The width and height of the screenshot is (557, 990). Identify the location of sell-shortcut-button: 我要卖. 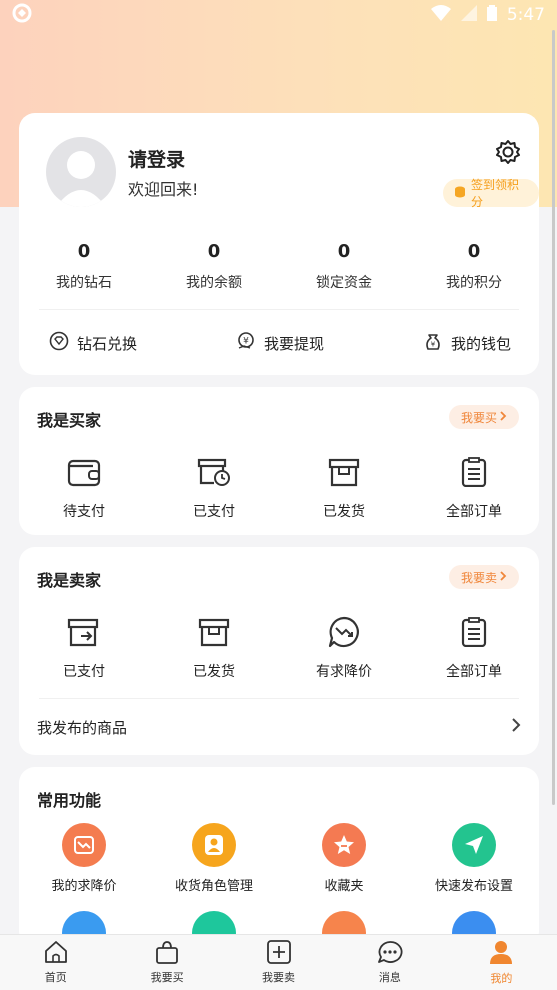
(484, 577).